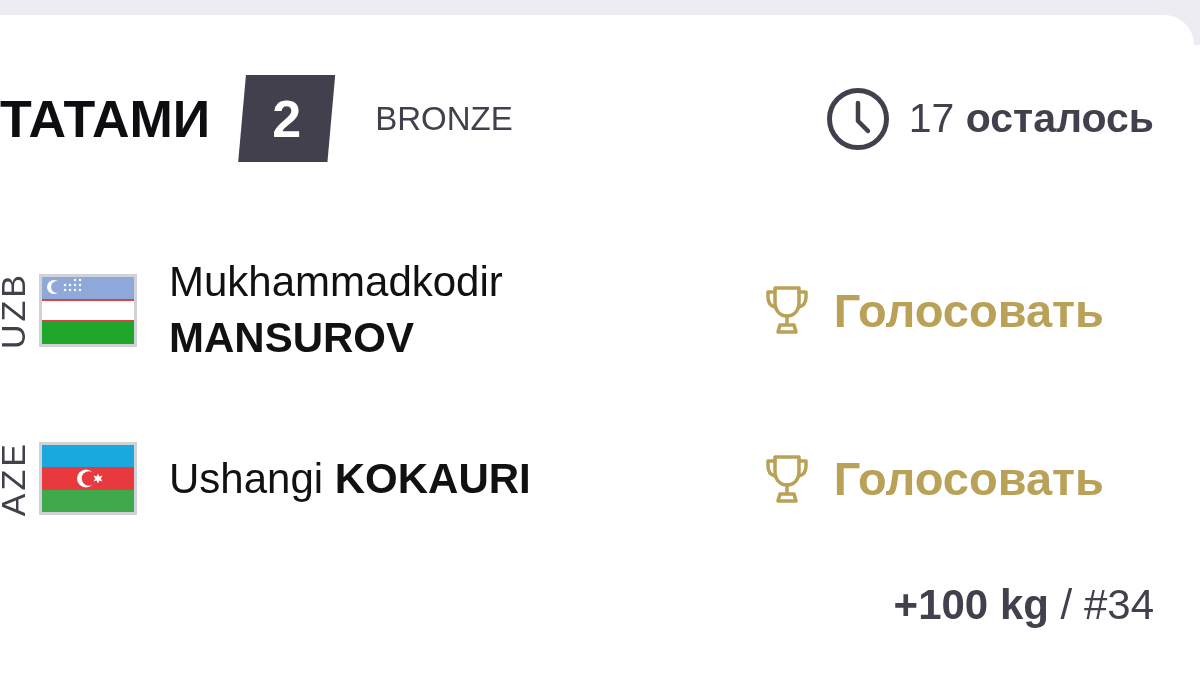 The image size is (1200, 675). What do you see at coordinates (287, 118) in the screenshot?
I see `tatami-number: 2` at bounding box center [287, 118].